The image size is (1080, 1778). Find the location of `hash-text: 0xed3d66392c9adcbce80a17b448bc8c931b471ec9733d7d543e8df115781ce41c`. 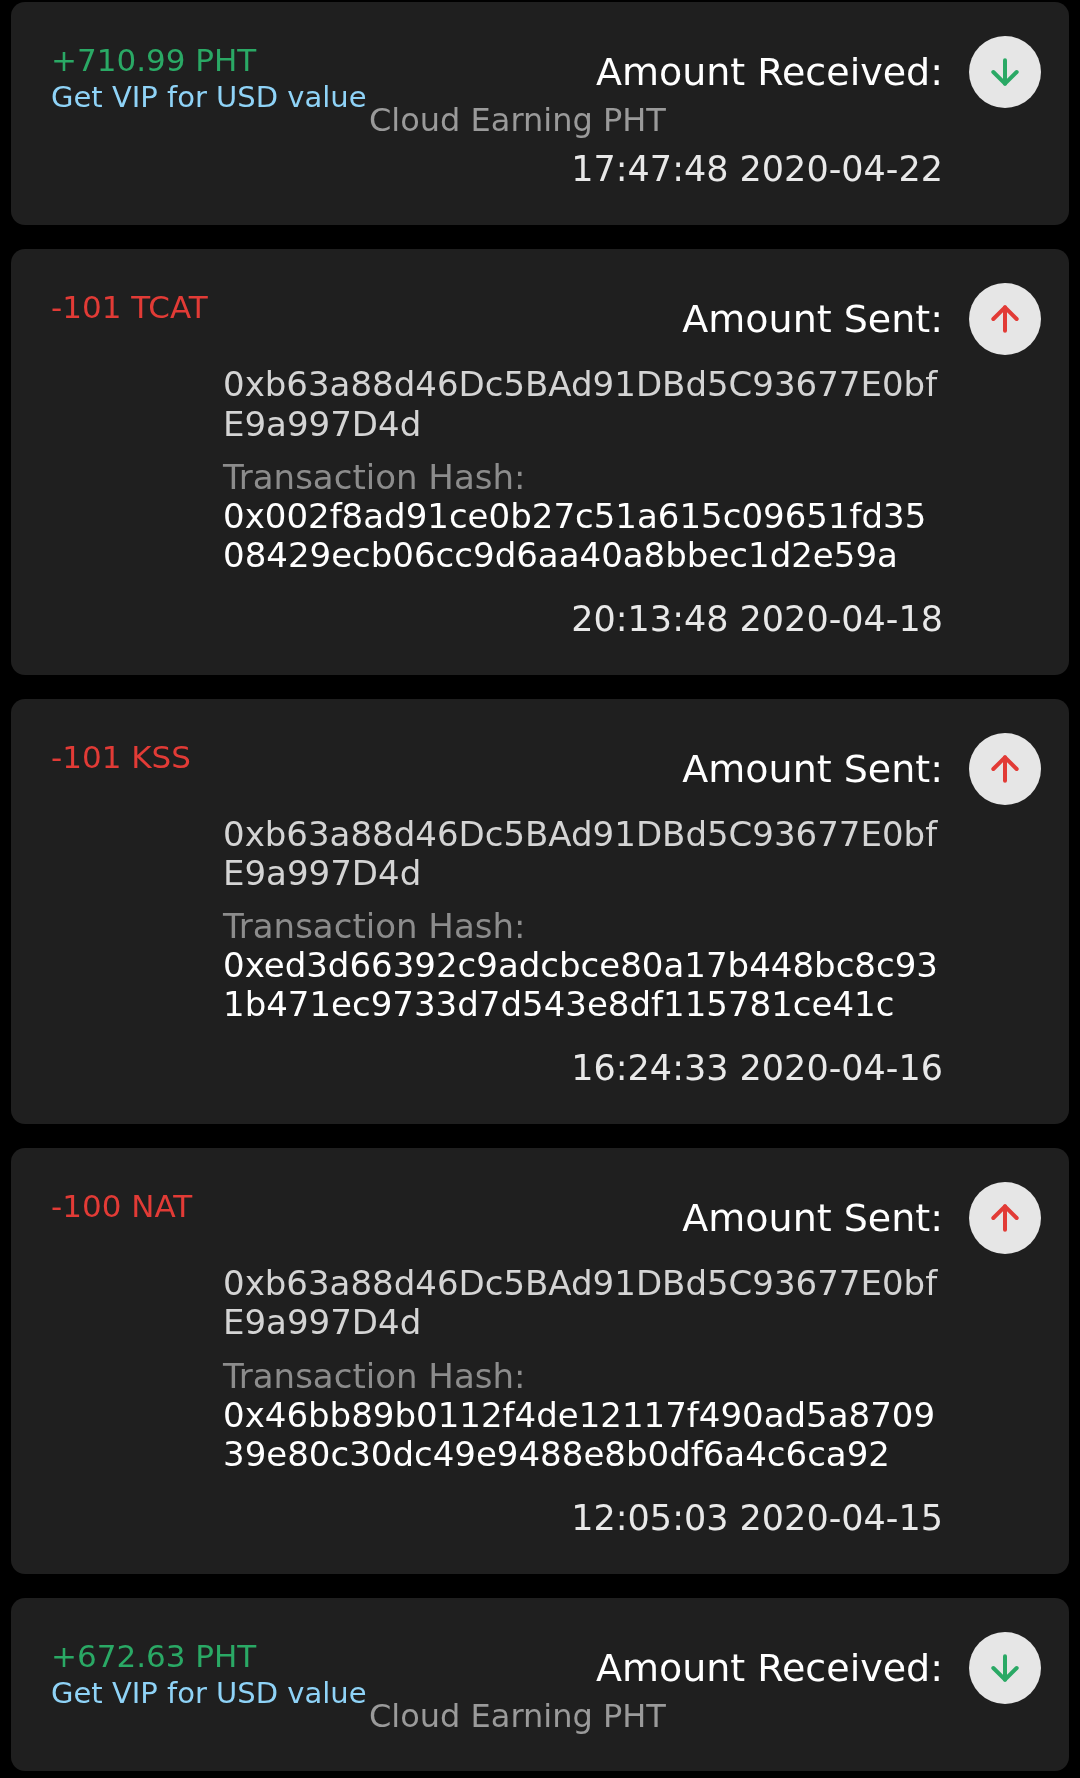

hash-text: 0xed3d66392c9adcbce80a17b448bc8c931b471ec9733d7d543e8df115781ce41c is located at coordinates (581, 985).